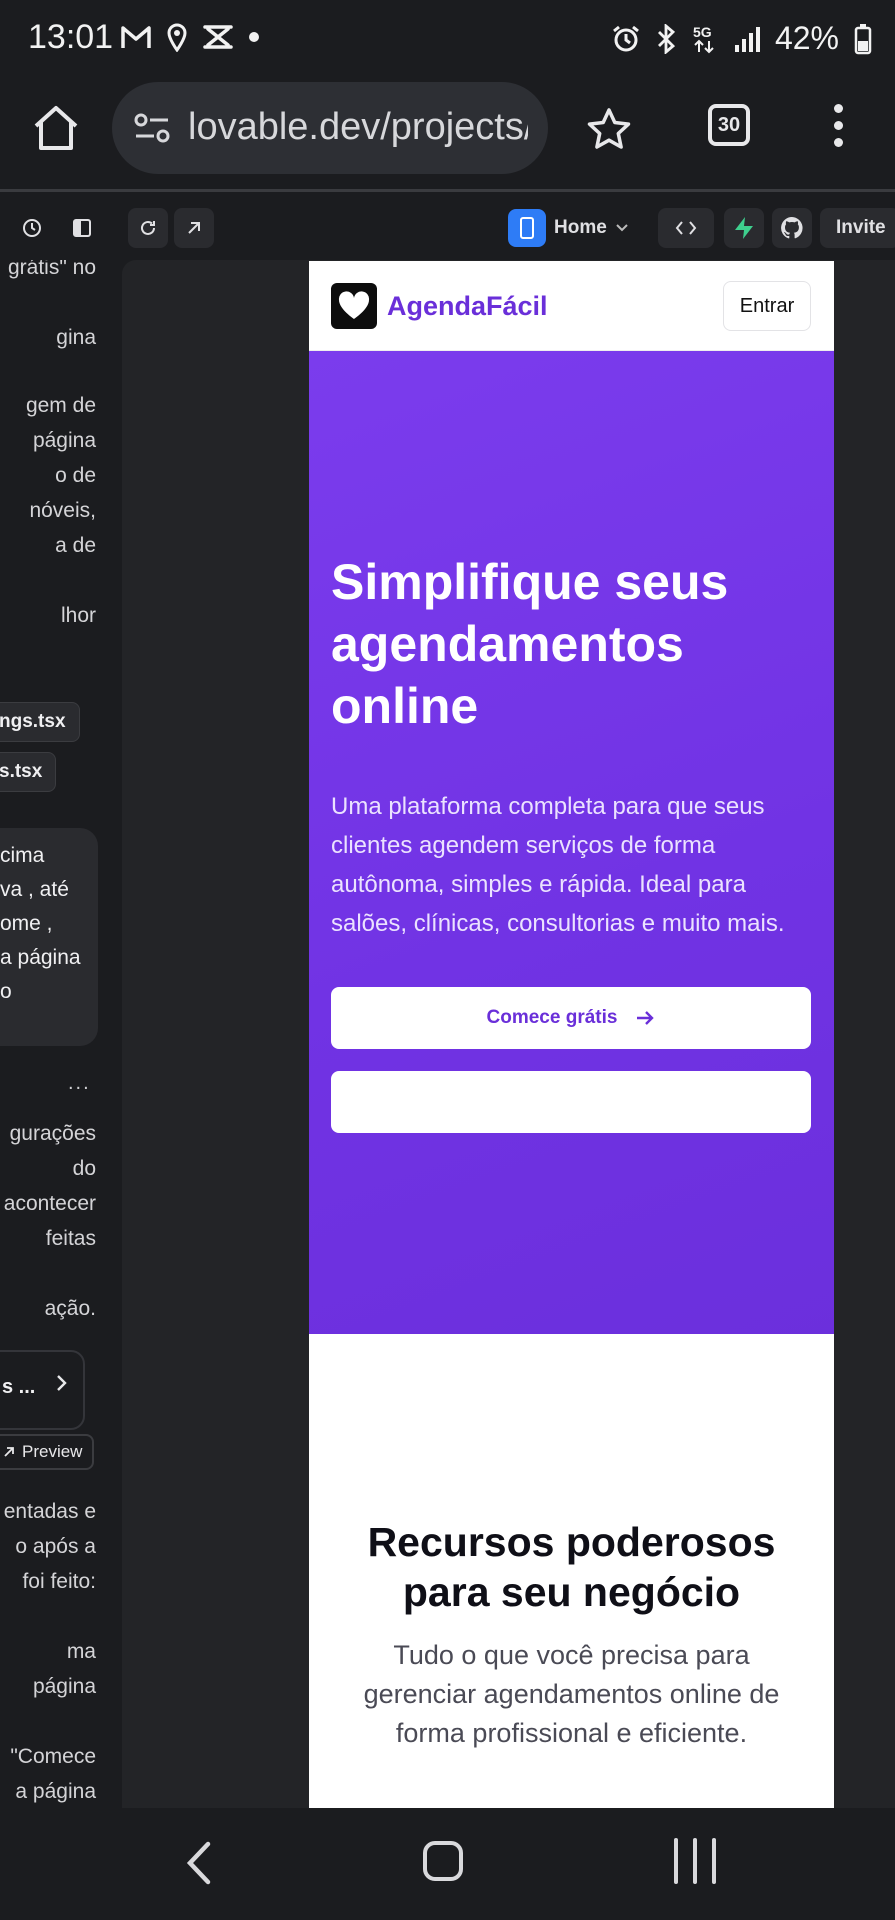 This screenshot has height=1920, width=895. I want to click on chat-text-line: ma, so click(81, 1651).